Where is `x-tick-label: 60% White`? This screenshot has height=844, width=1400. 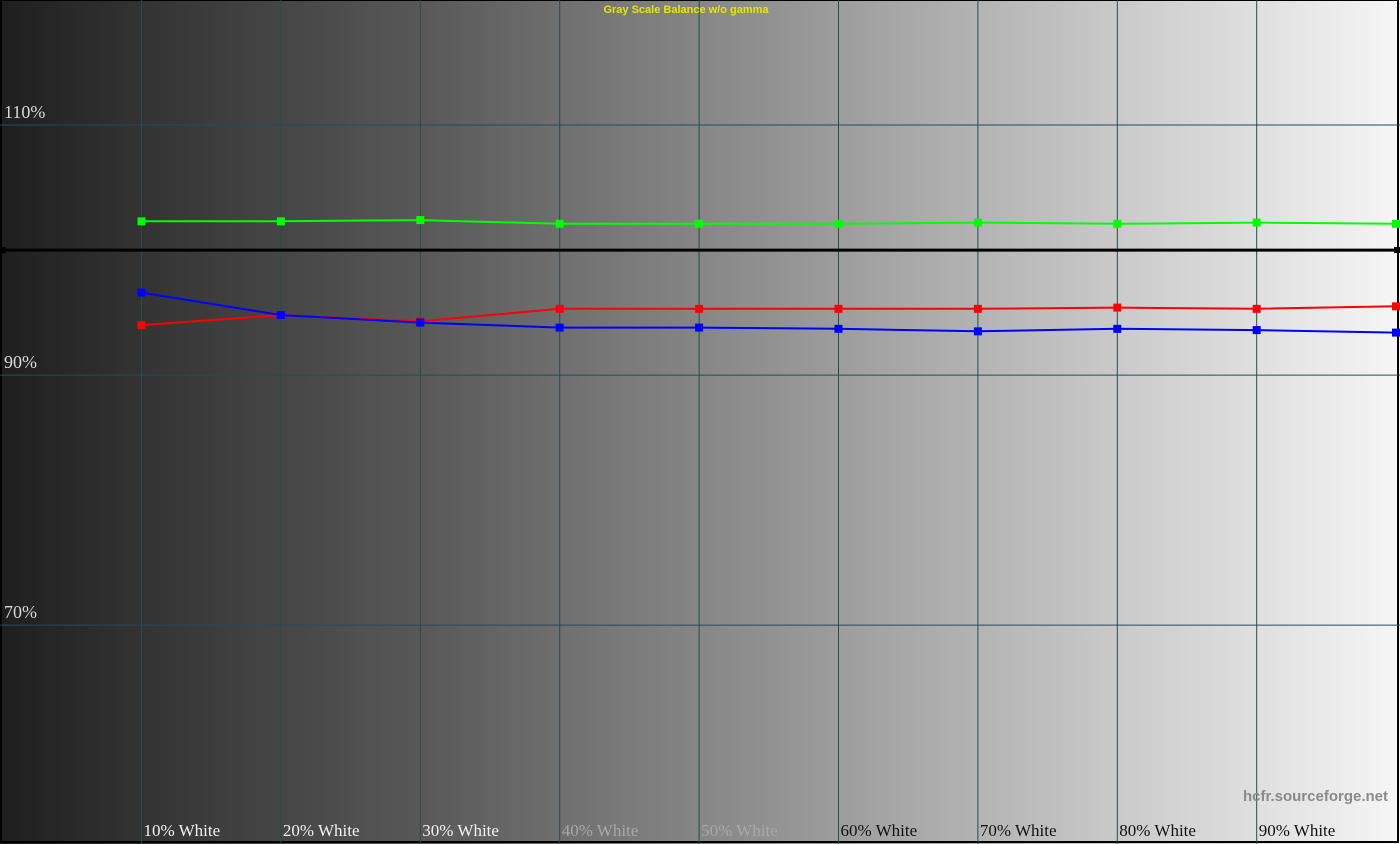 x-tick-label: 60% White is located at coordinates (879, 830).